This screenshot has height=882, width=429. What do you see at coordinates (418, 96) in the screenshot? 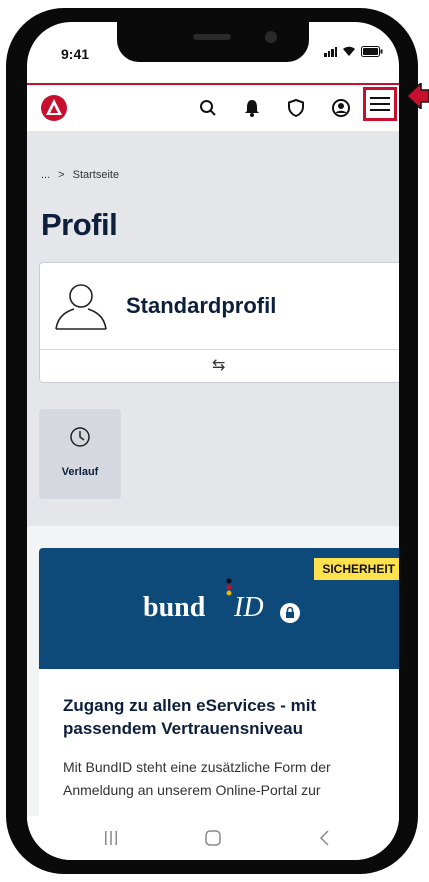
I see `pointer-arrow-icon` at bounding box center [418, 96].